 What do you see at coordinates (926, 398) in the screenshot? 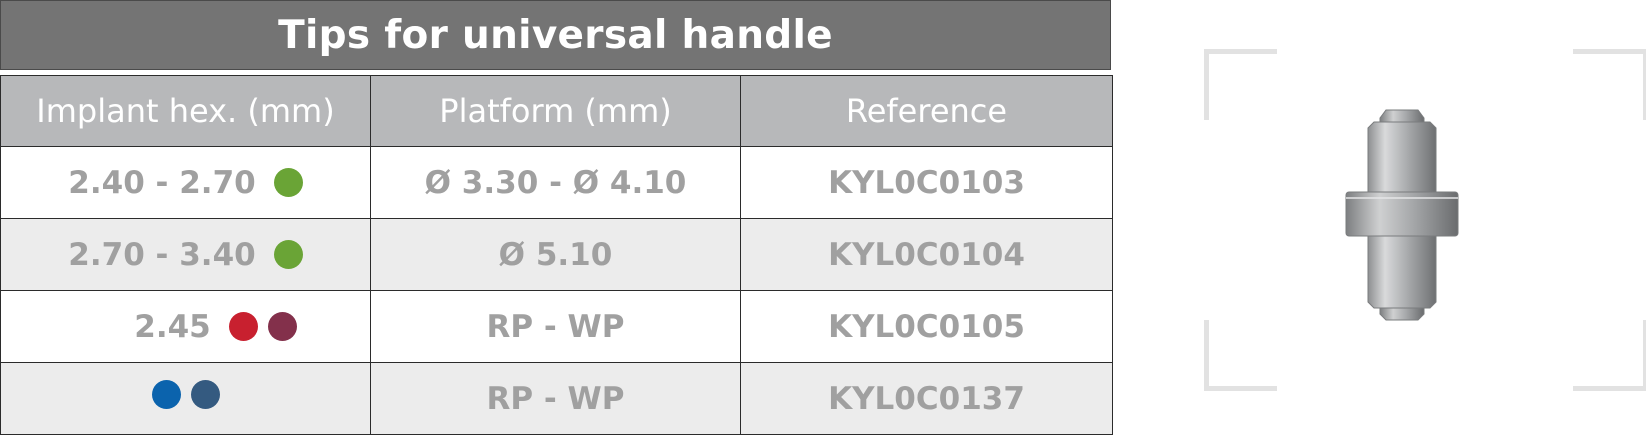
I see `reference-cell: KYL0C0137` at bounding box center [926, 398].